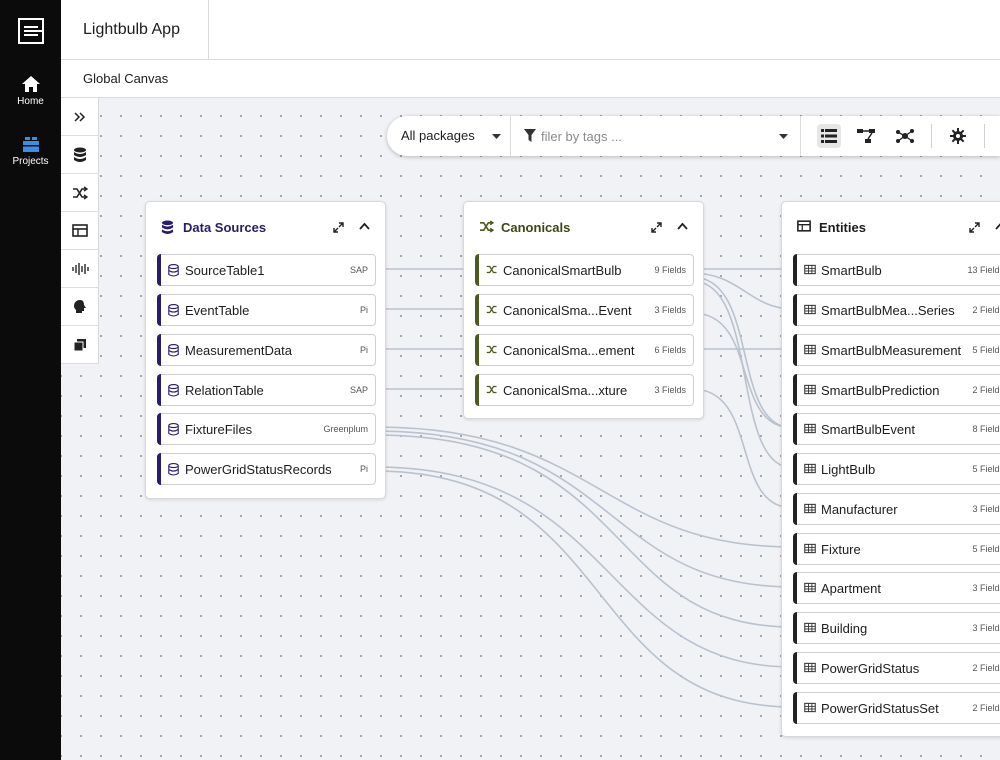  I want to click on list-item: SourceTable1 SAP, so click(266, 270).